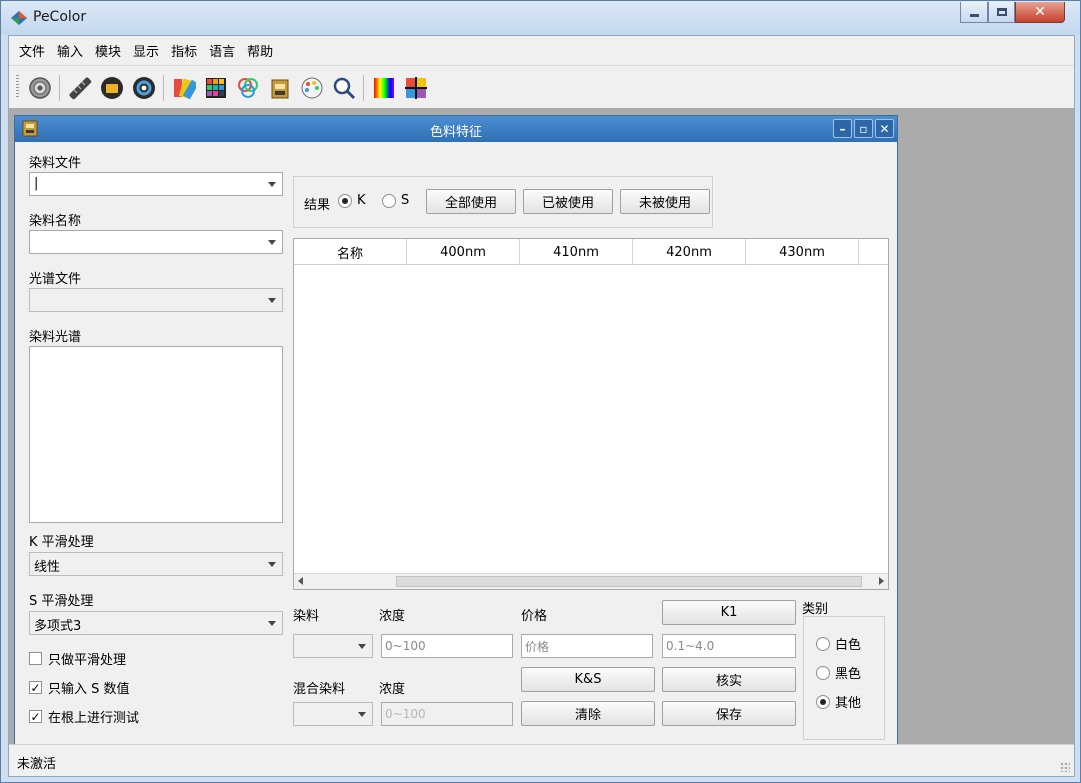 Image resolution: width=1081 pixels, height=783 pixels. Describe the element at coordinates (665, 201) in the screenshot. I see `unused-button: 未被使用` at that location.